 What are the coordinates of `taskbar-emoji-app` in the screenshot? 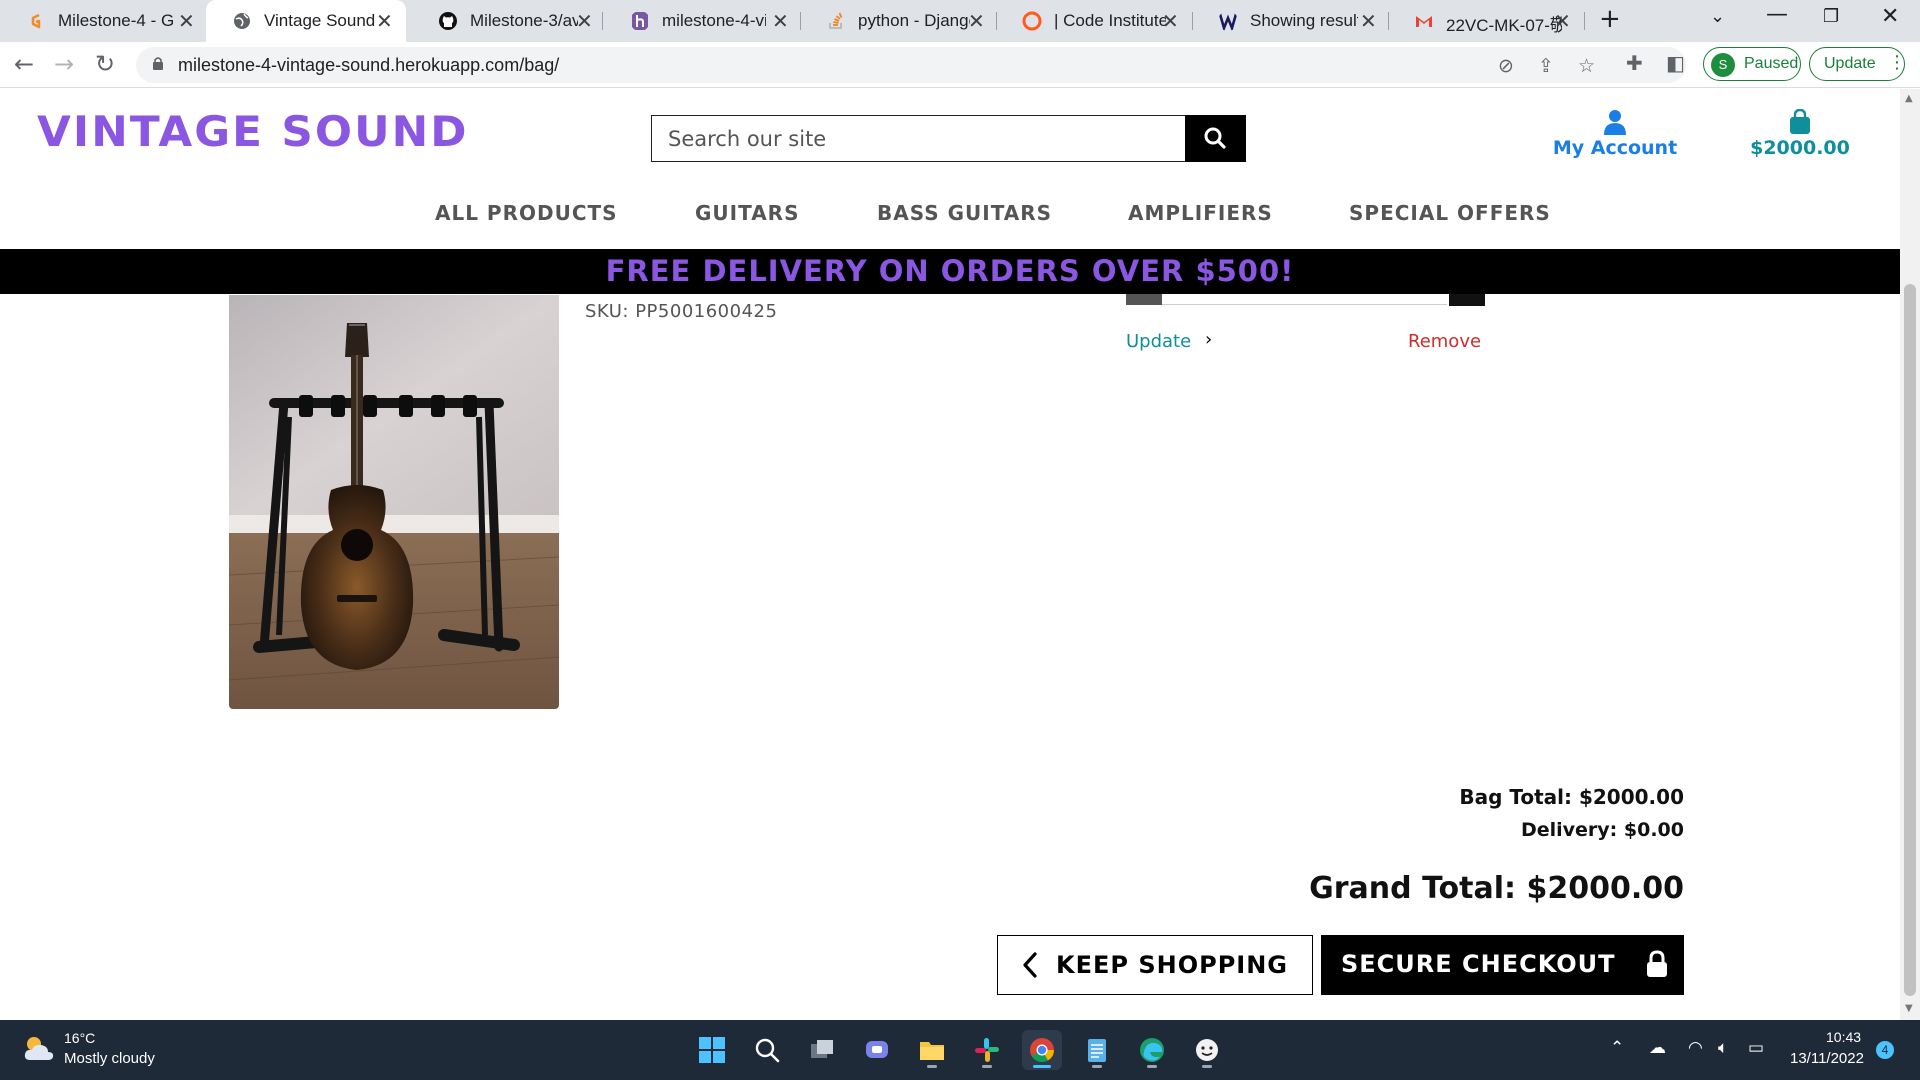 It's located at (1207, 1050).